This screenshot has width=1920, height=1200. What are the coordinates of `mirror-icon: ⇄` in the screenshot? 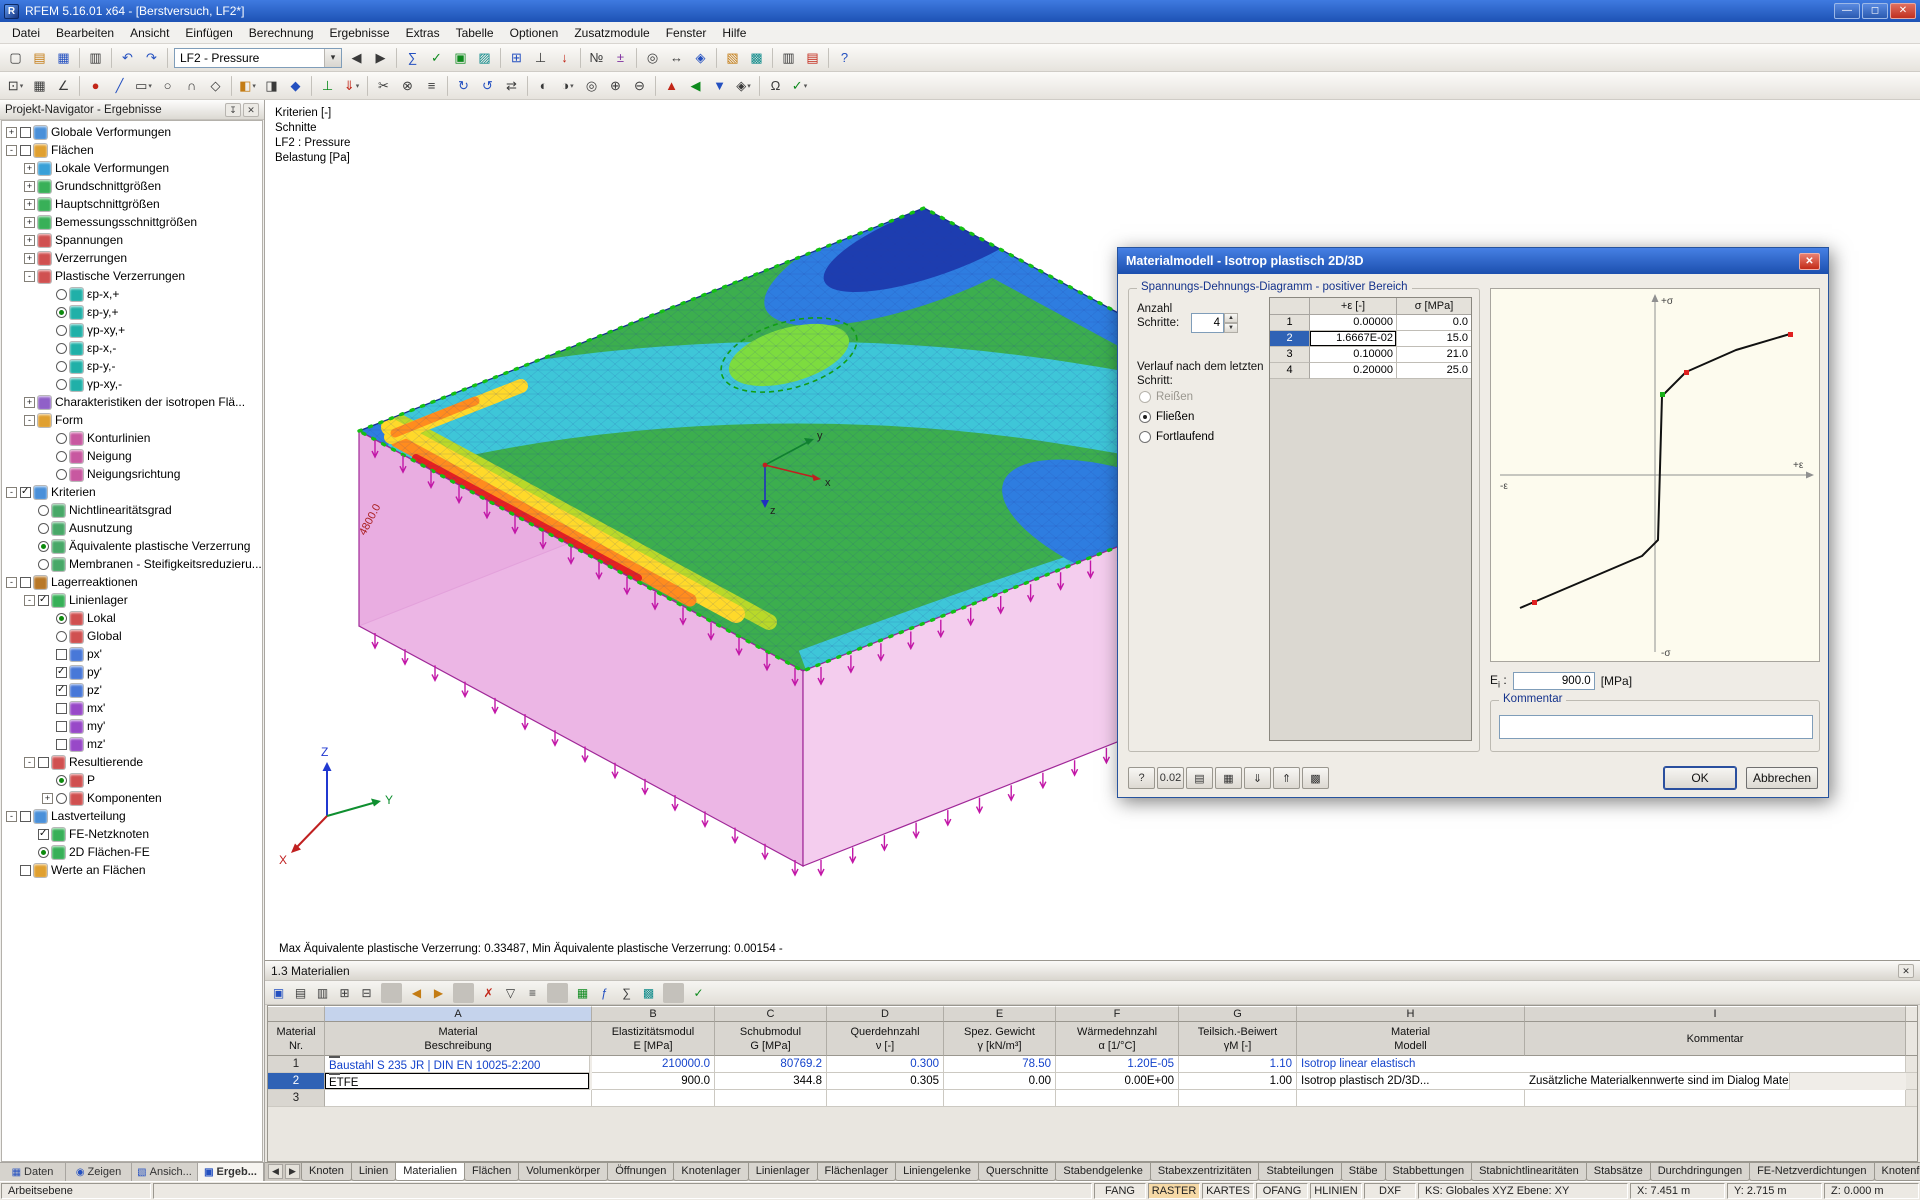 It's located at (511, 85).